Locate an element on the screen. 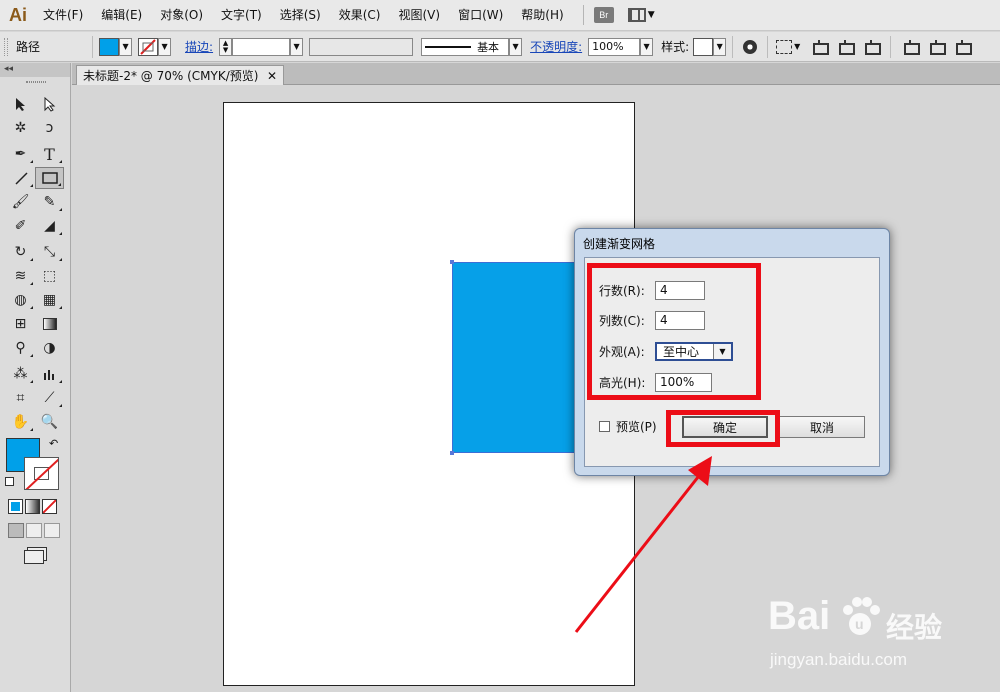 This screenshot has height=692, width=1000. eyedropper-tool: ⚲ is located at coordinates (20, 348).